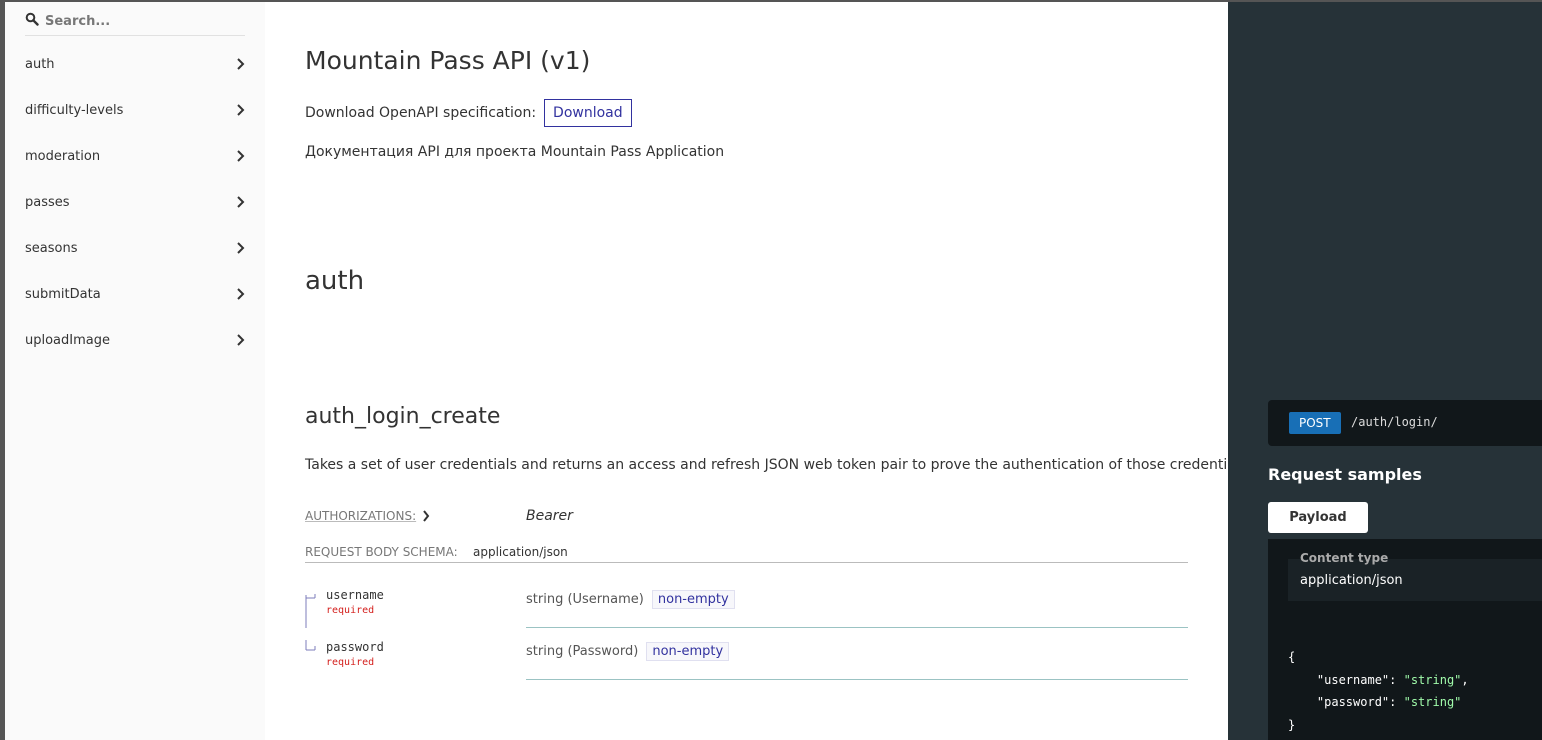 The height and width of the screenshot is (740, 1542). I want to click on sidebar-item-moderation: moderation, so click(135, 156).